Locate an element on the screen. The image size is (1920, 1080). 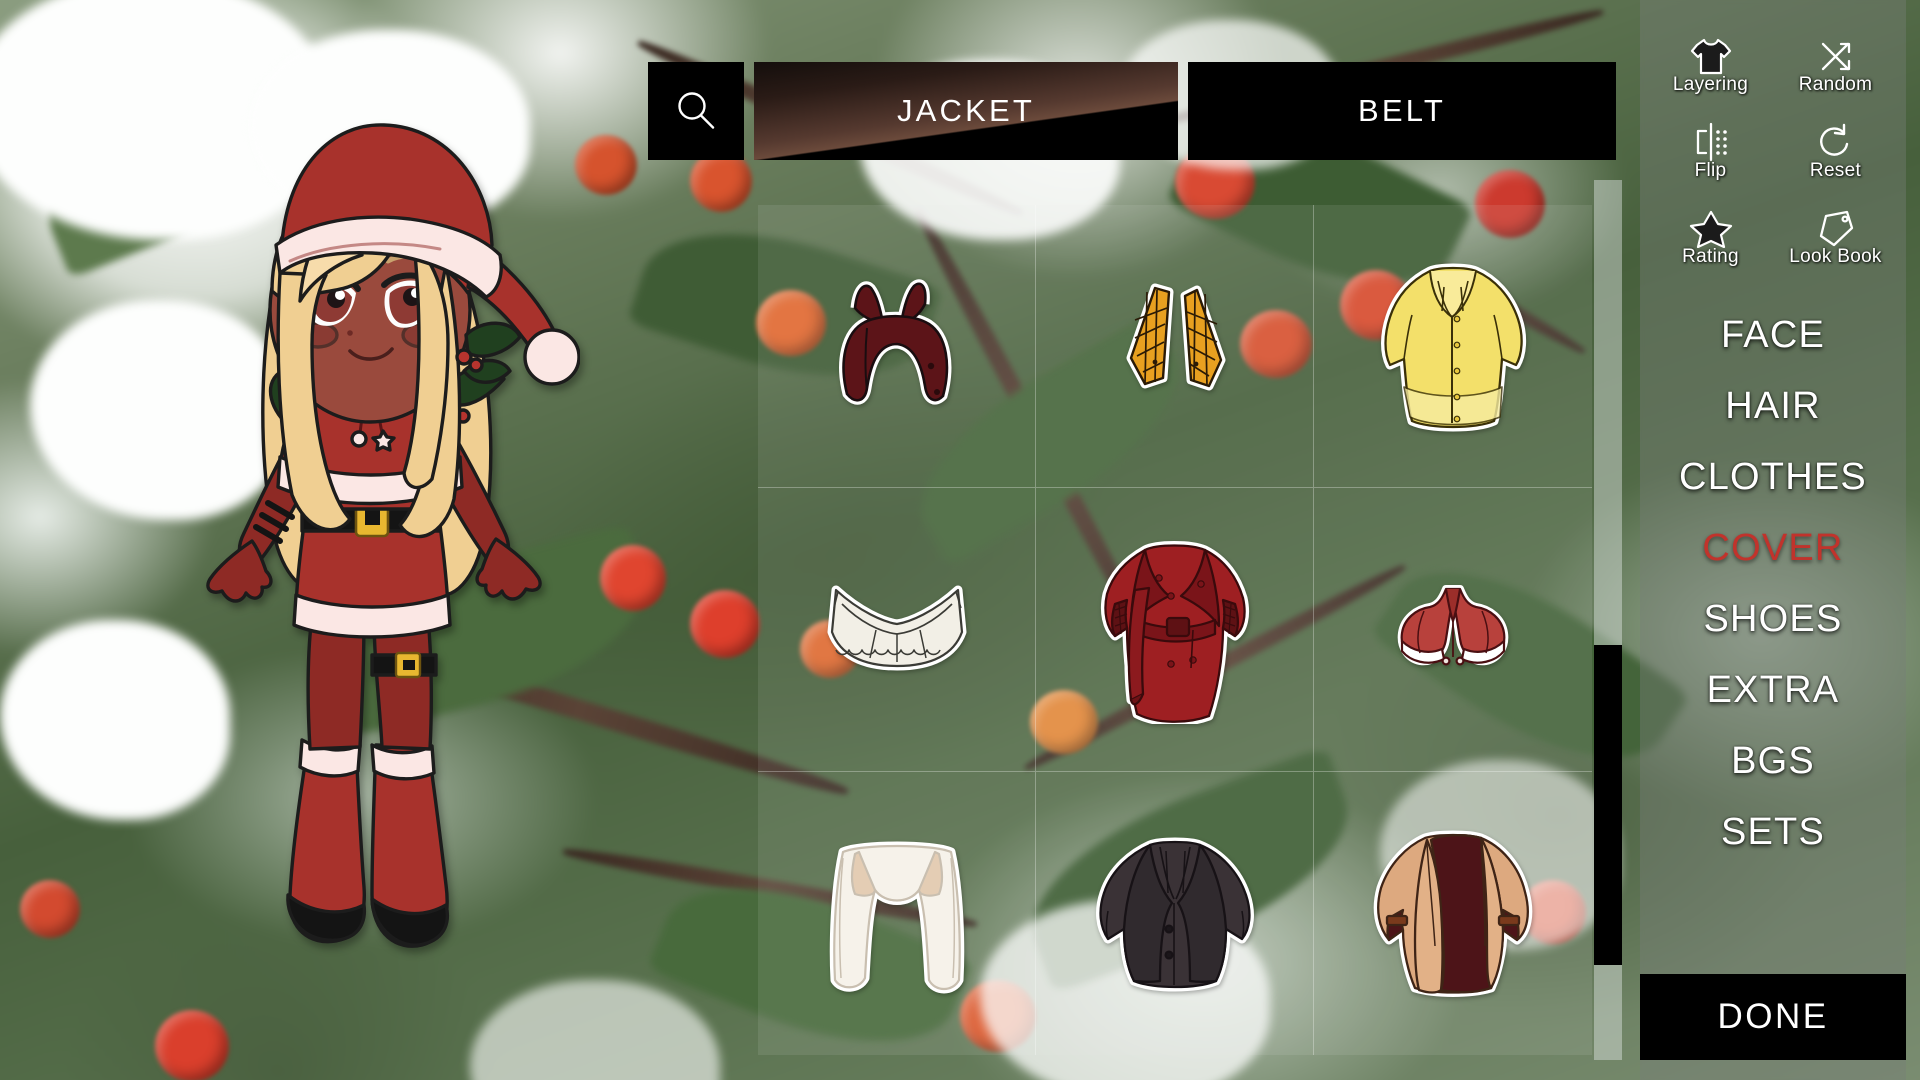
done-button: DONE is located at coordinates (1773, 1017).